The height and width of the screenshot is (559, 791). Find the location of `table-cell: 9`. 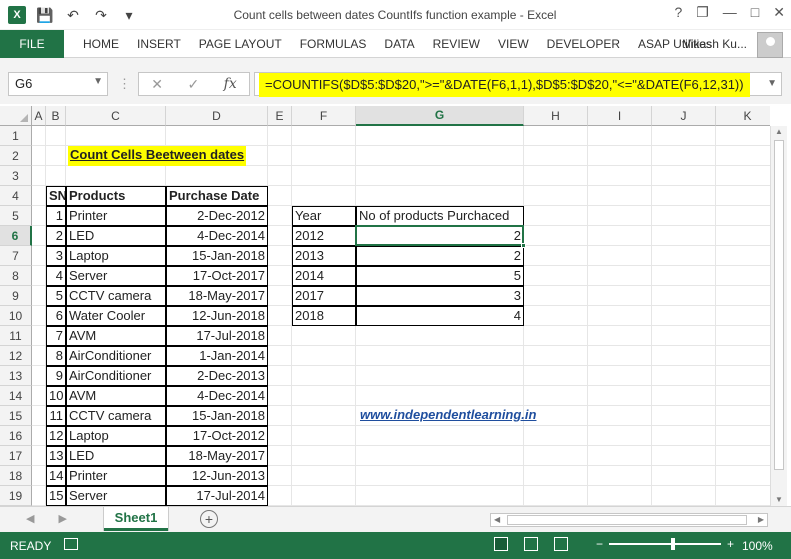

table-cell: 9 is located at coordinates (56, 376).